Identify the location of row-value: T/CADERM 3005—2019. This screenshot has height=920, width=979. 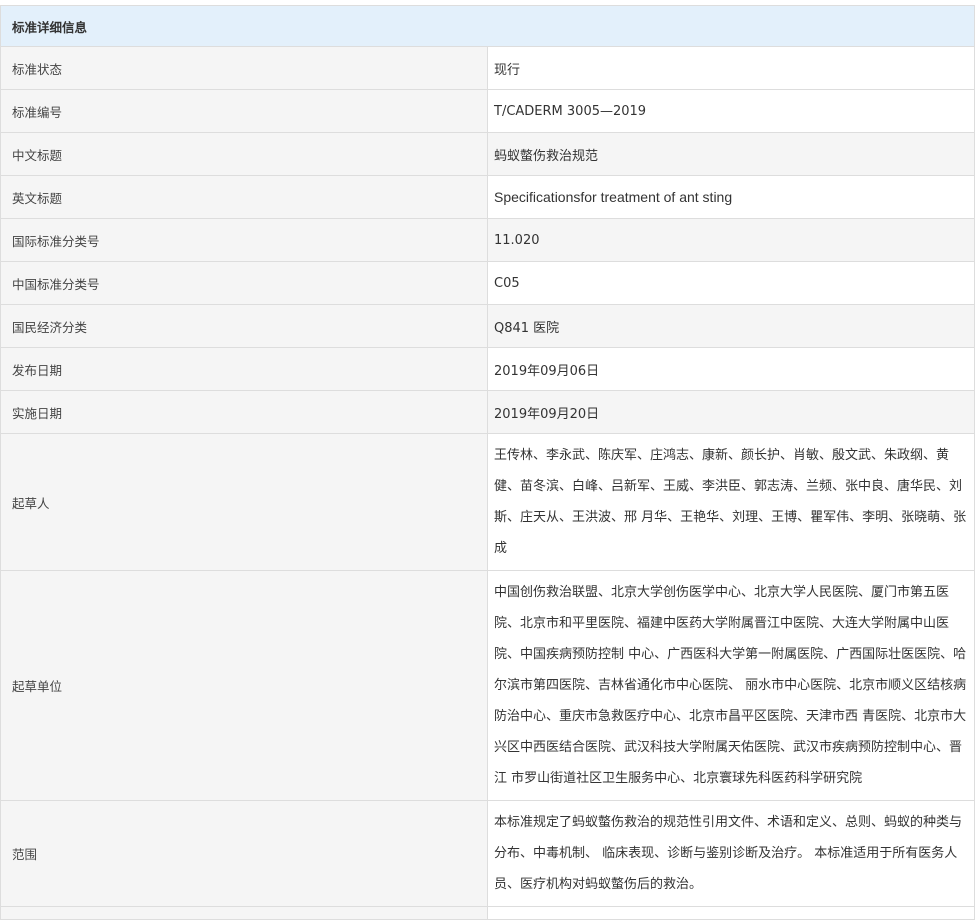
(731, 111).